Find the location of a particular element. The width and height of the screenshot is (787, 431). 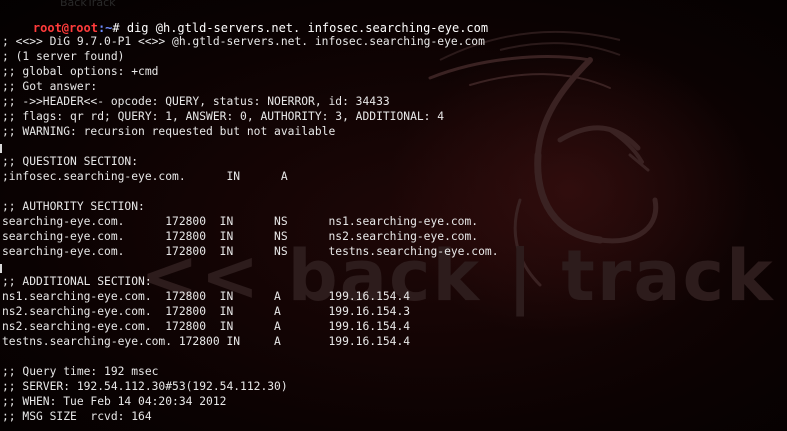

output-line: ;; AUTHORITY SECTION: is located at coordinates (73, 206).